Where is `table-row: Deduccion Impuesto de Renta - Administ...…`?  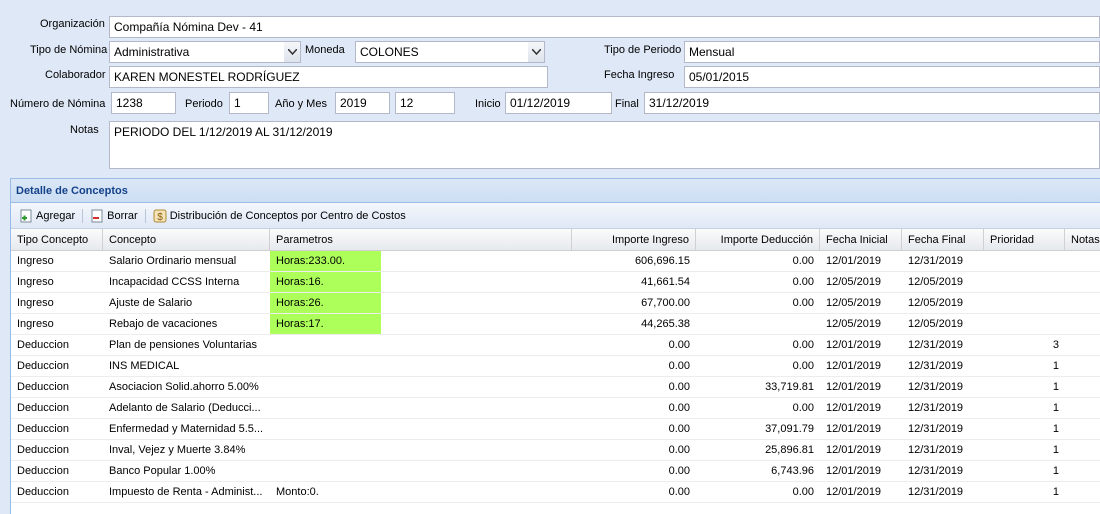 table-row: Deduccion Impuesto de Renta - Administ...… is located at coordinates (555, 492).